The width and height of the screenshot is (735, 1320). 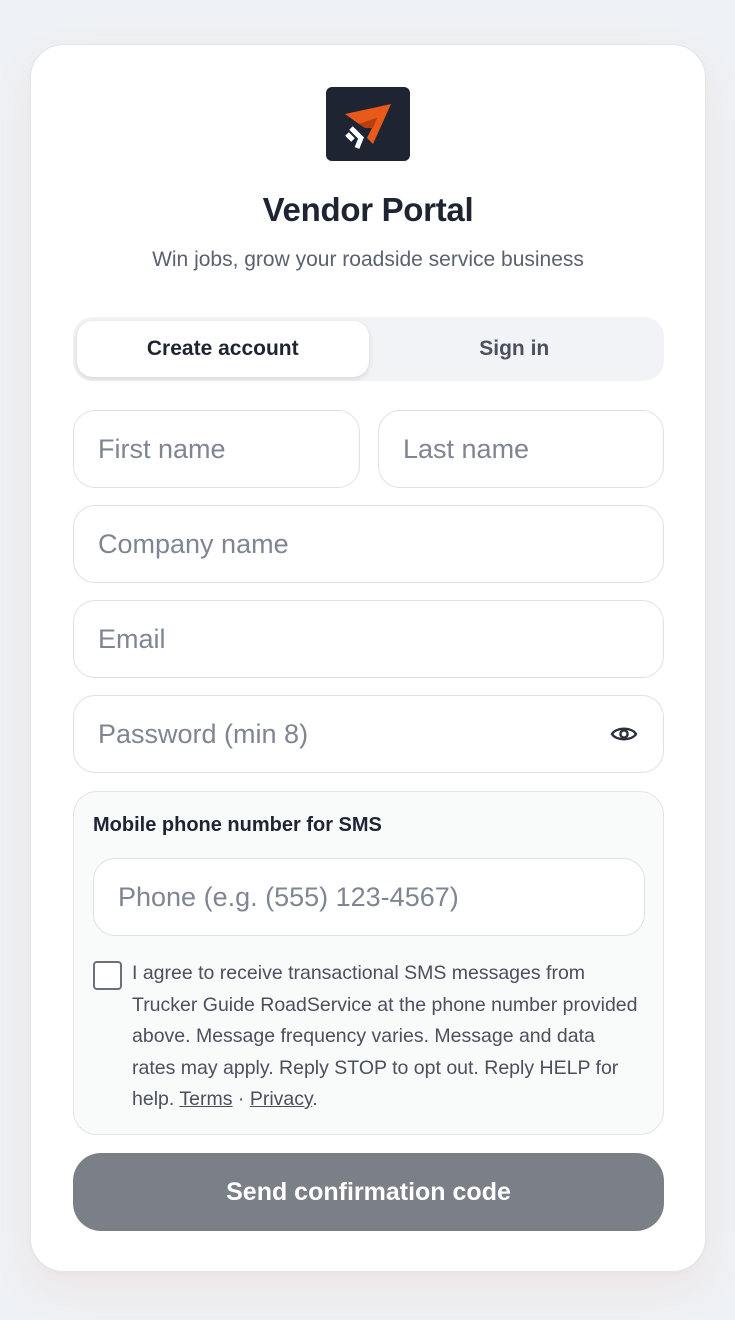 I want to click on privacy-link: Privacy, so click(x=281, y=1099).